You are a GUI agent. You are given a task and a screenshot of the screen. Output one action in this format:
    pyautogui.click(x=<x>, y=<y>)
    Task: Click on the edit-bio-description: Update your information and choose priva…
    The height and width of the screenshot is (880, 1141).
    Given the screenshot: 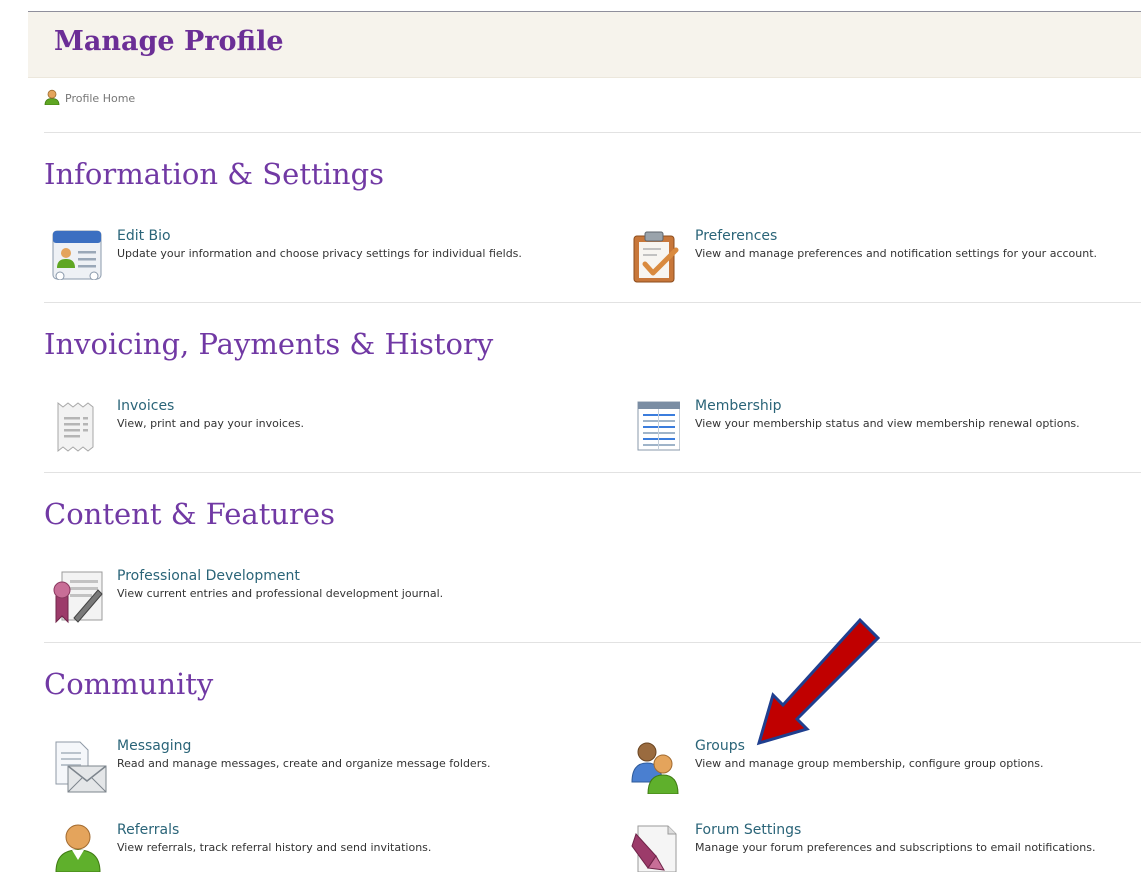 What is the action you would take?
    pyautogui.click(x=319, y=253)
    